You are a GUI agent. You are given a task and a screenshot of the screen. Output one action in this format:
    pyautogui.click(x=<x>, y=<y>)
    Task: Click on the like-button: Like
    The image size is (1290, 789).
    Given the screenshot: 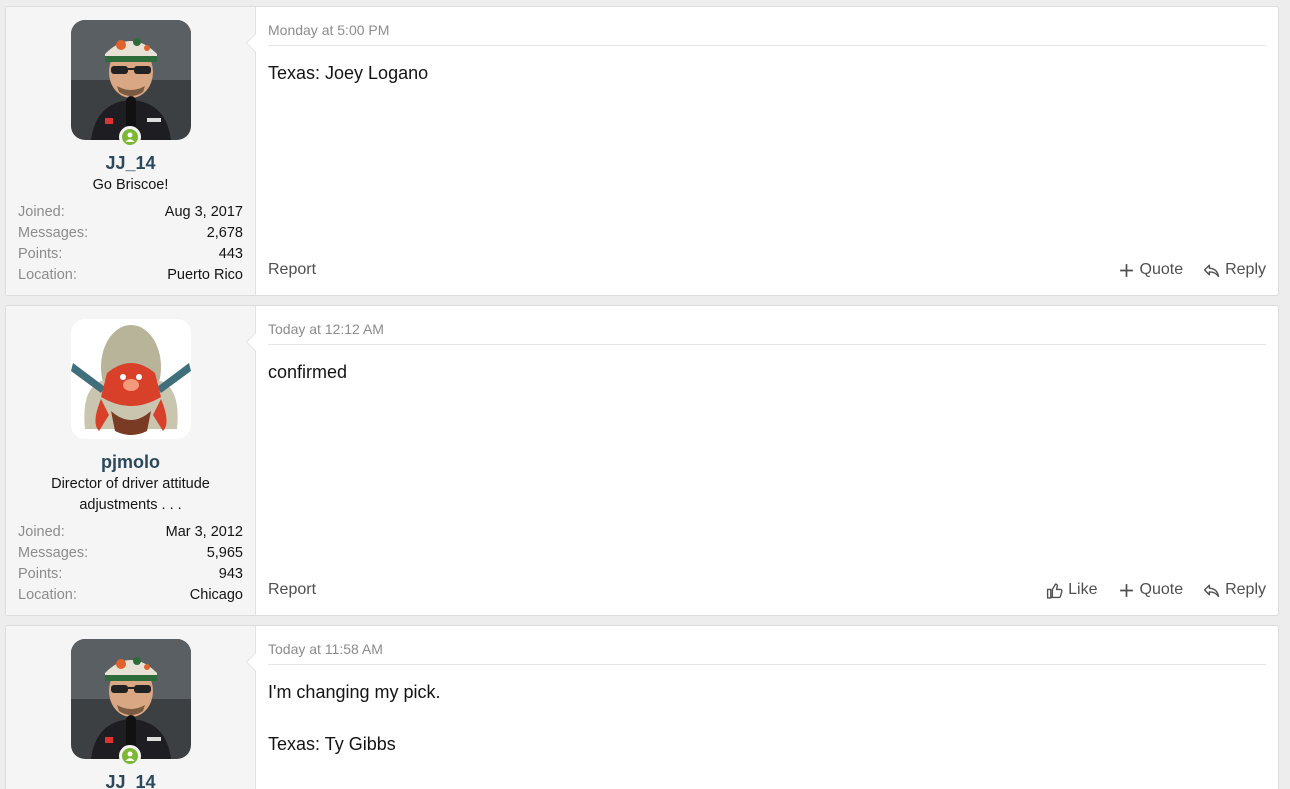 What is the action you would take?
    pyautogui.click(x=1072, y=590)
    